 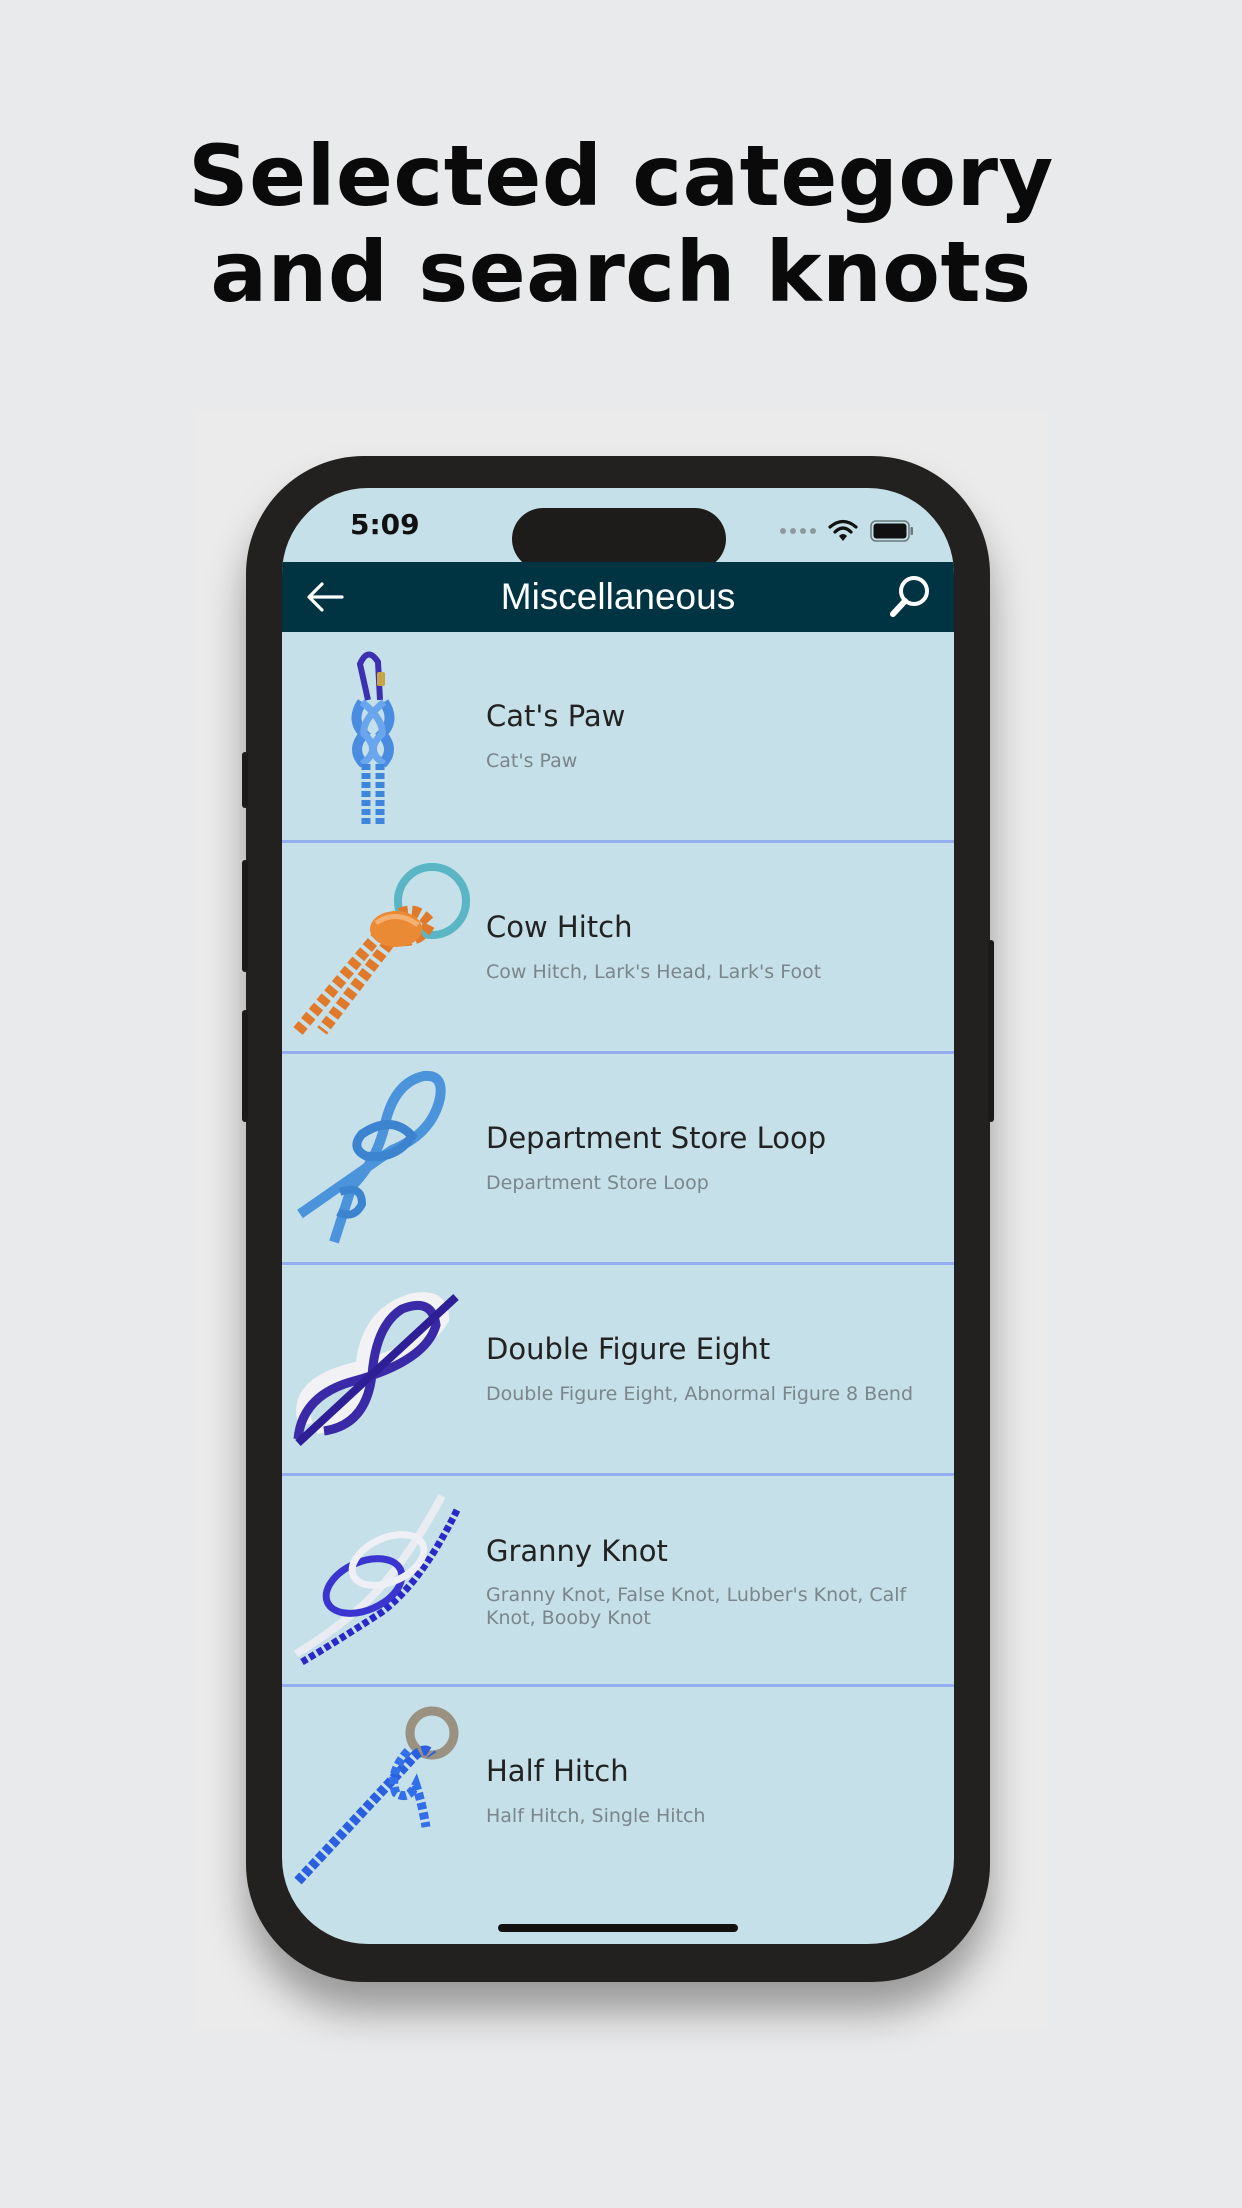 I want to click on double-figure-eight-icon, so click(x=376, y=1369).